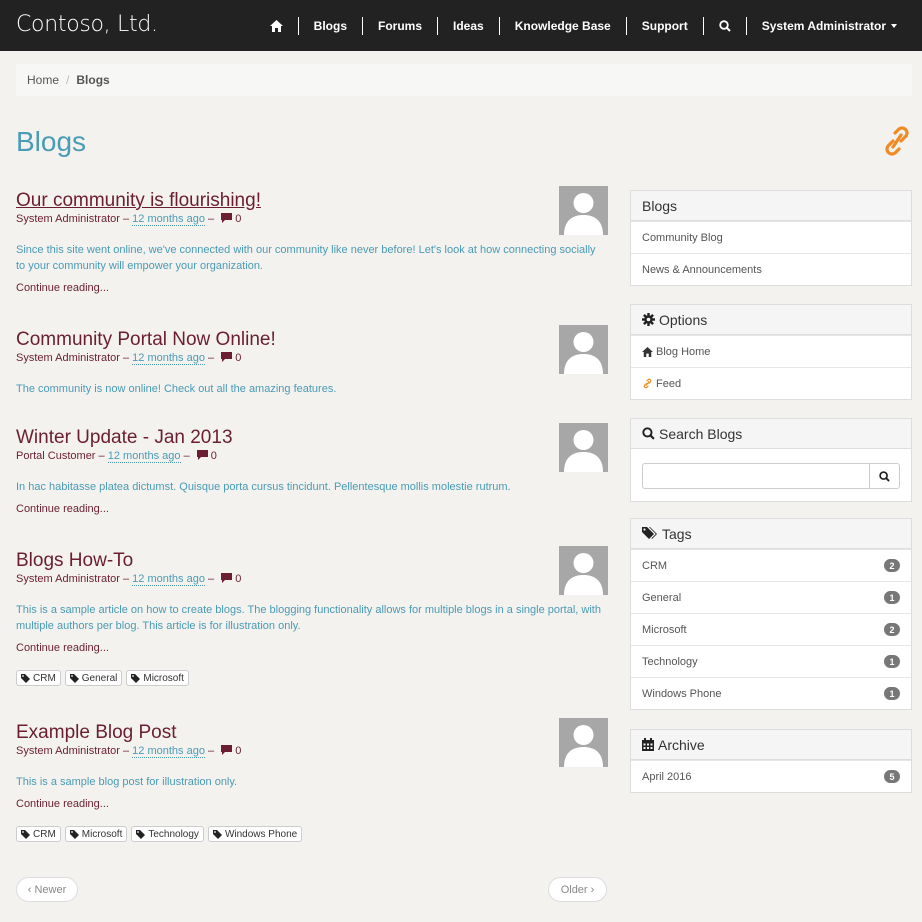  What do you see at coordinates (312, 834) in the screenshot?
I see `post-tags: CRM Microsoft Technology Windows Phone` at bounding box center [312, 834].